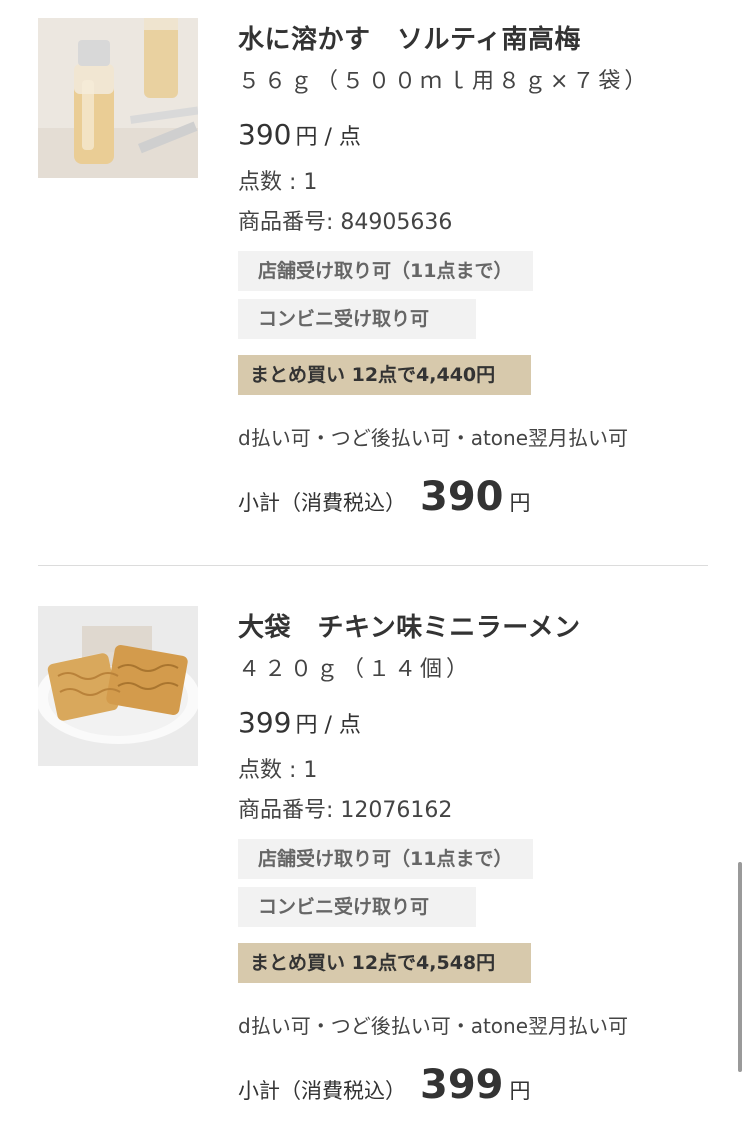 The width and height of the screenshot is (748, 1145). I want to click on item-divider, so click(373, 565).